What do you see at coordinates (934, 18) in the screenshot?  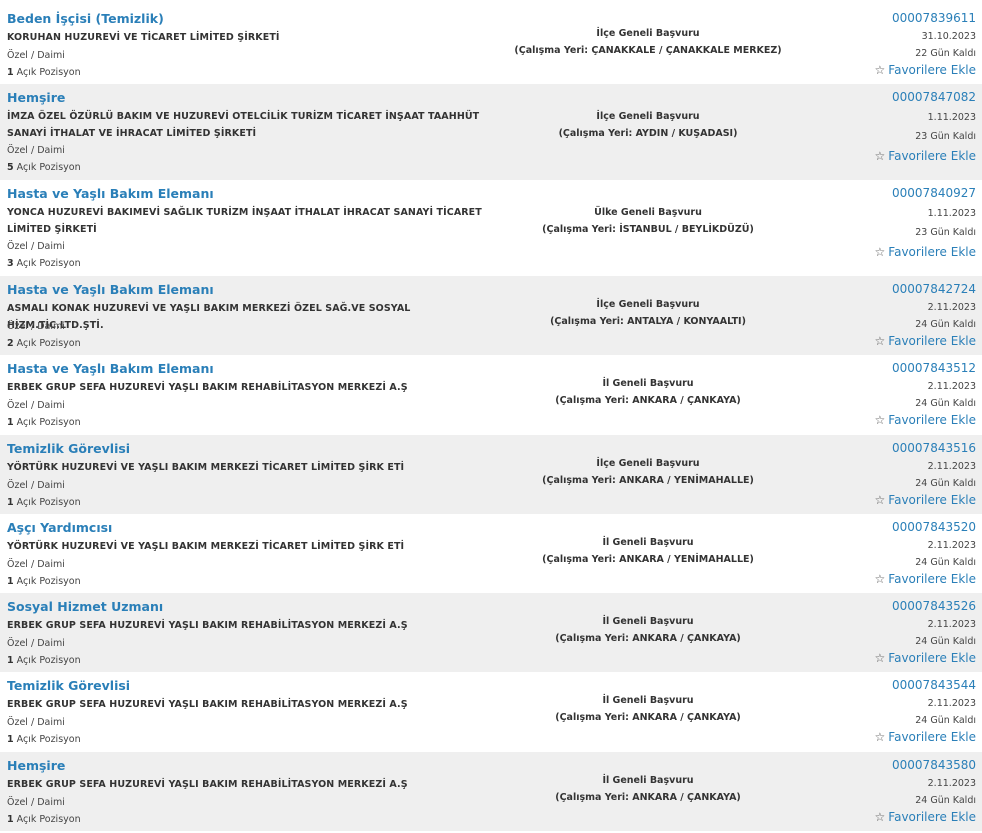 I see `listing-id-link: 00007839611` at bounding box center [934, 18].